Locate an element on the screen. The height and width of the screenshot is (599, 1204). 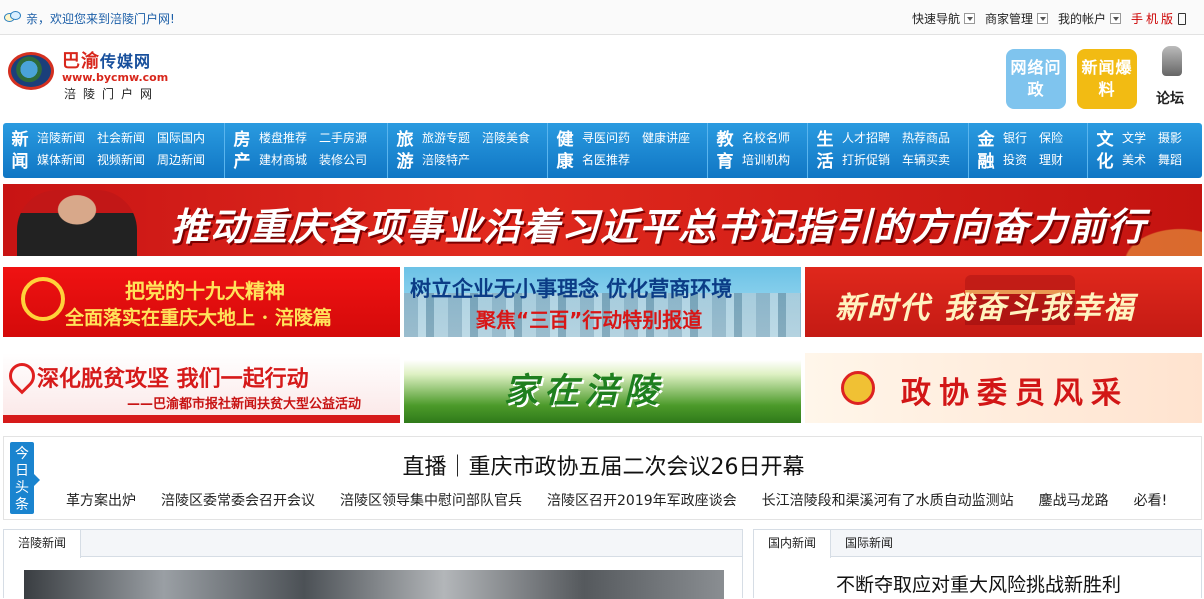
promo-text: 树立企业无小事理念 优化营商环境 is located at coordinates (571, 289).